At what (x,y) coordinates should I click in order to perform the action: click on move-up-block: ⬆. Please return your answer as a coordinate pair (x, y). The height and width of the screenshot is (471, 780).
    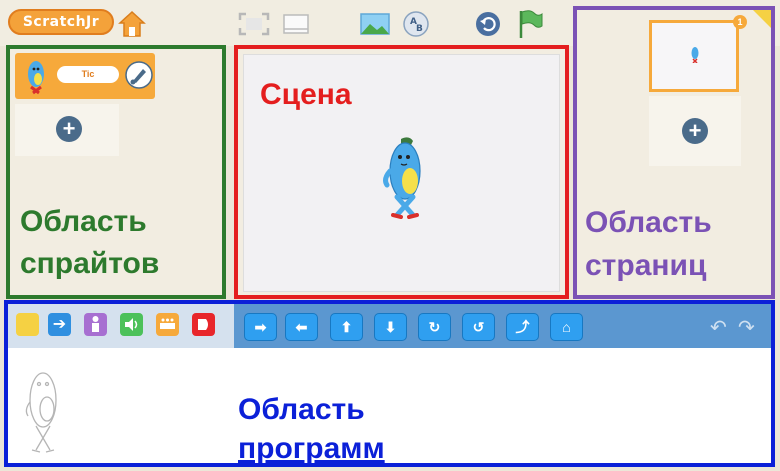
    Looking at the image, I should click on (346, 327).